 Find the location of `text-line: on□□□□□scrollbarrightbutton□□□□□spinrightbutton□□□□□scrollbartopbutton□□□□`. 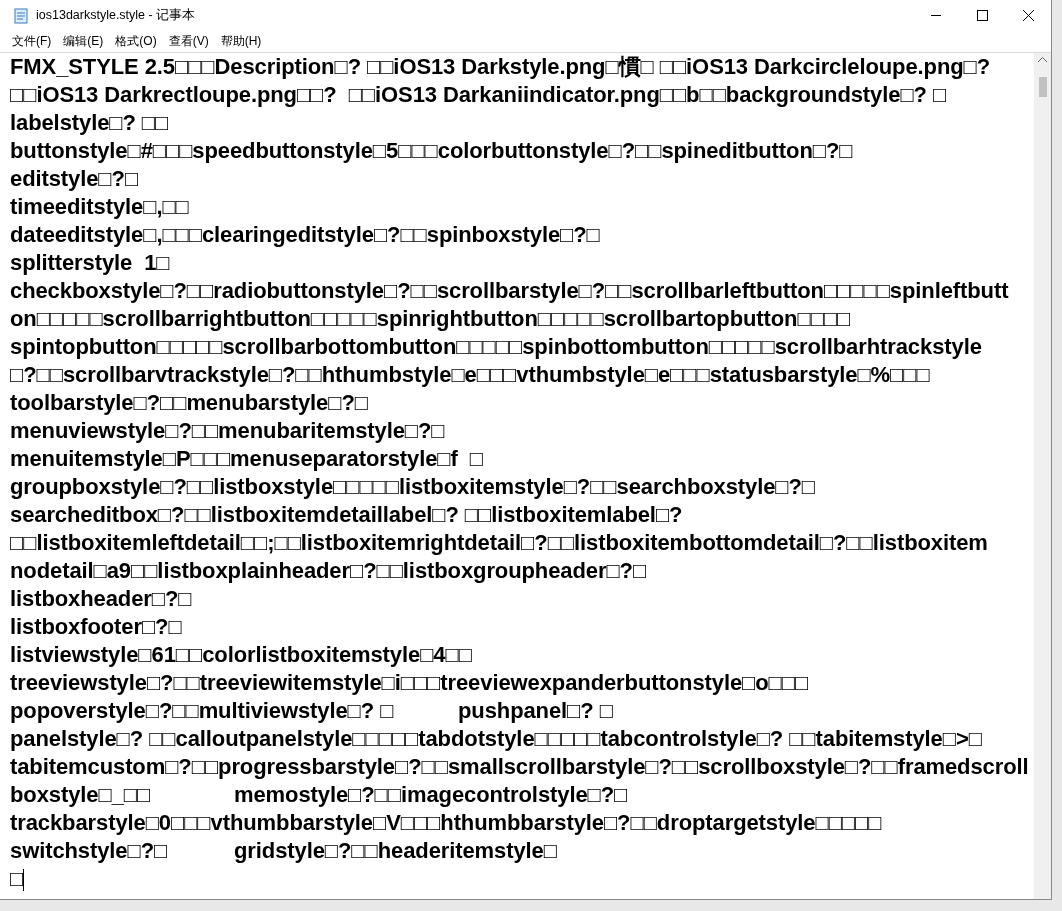

text-line: on□□□□□scrollbarrightbutton□□□□□spinrightbutton□□□□□scrollbartopbutton□□□□ is located at coordinates (430, 319).